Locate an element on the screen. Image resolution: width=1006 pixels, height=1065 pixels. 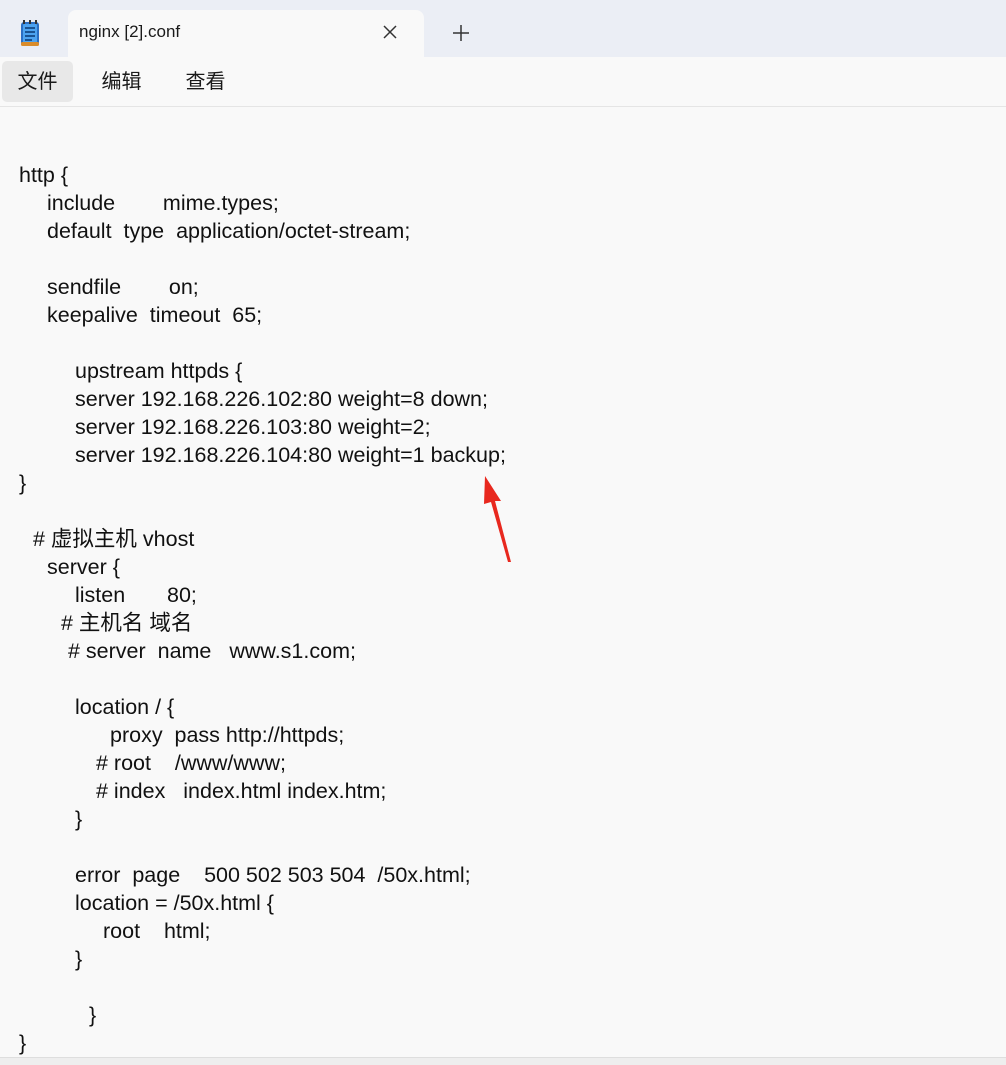
menu-bar: 文件 编辑 查看 is located at coordinates (503, 82).